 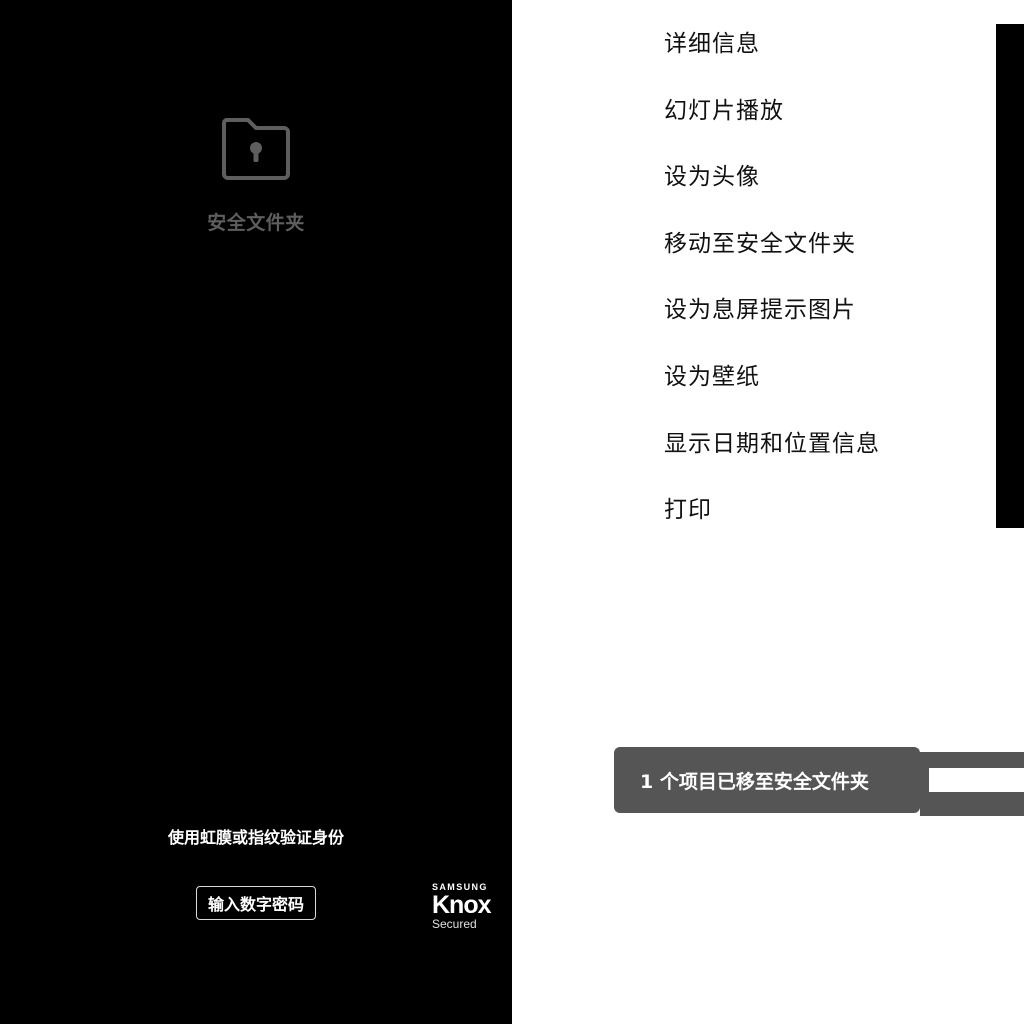 I want to click on toast-message: 1 个项目已移至安全文件夹, so click(x=754, y=781).